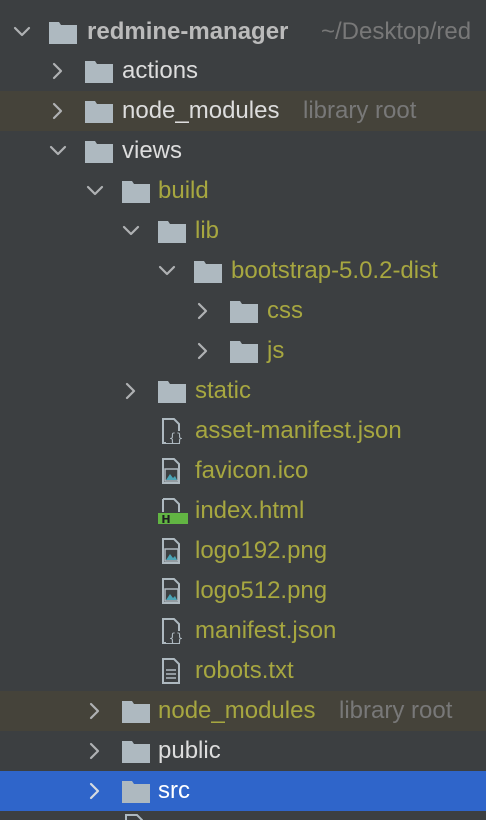 This screenshot has height=820, width=486. Describe the element at coordinates (173, 671) in the screenshot. I see `text-file-icon` at that location.